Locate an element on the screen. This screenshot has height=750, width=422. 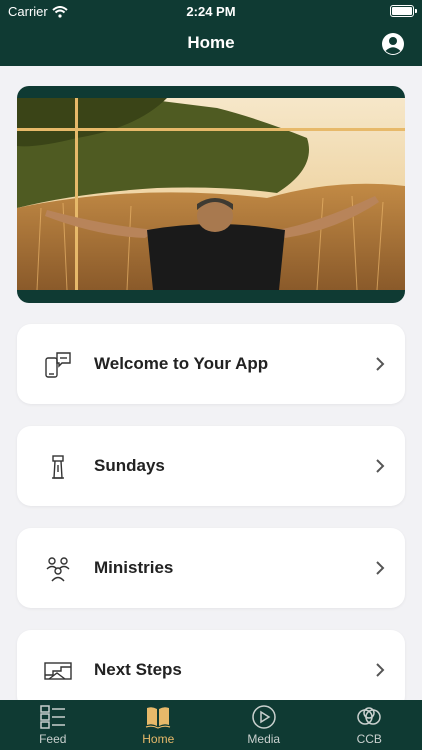
tab-feed: Feed is located at coordinates (53, 725).